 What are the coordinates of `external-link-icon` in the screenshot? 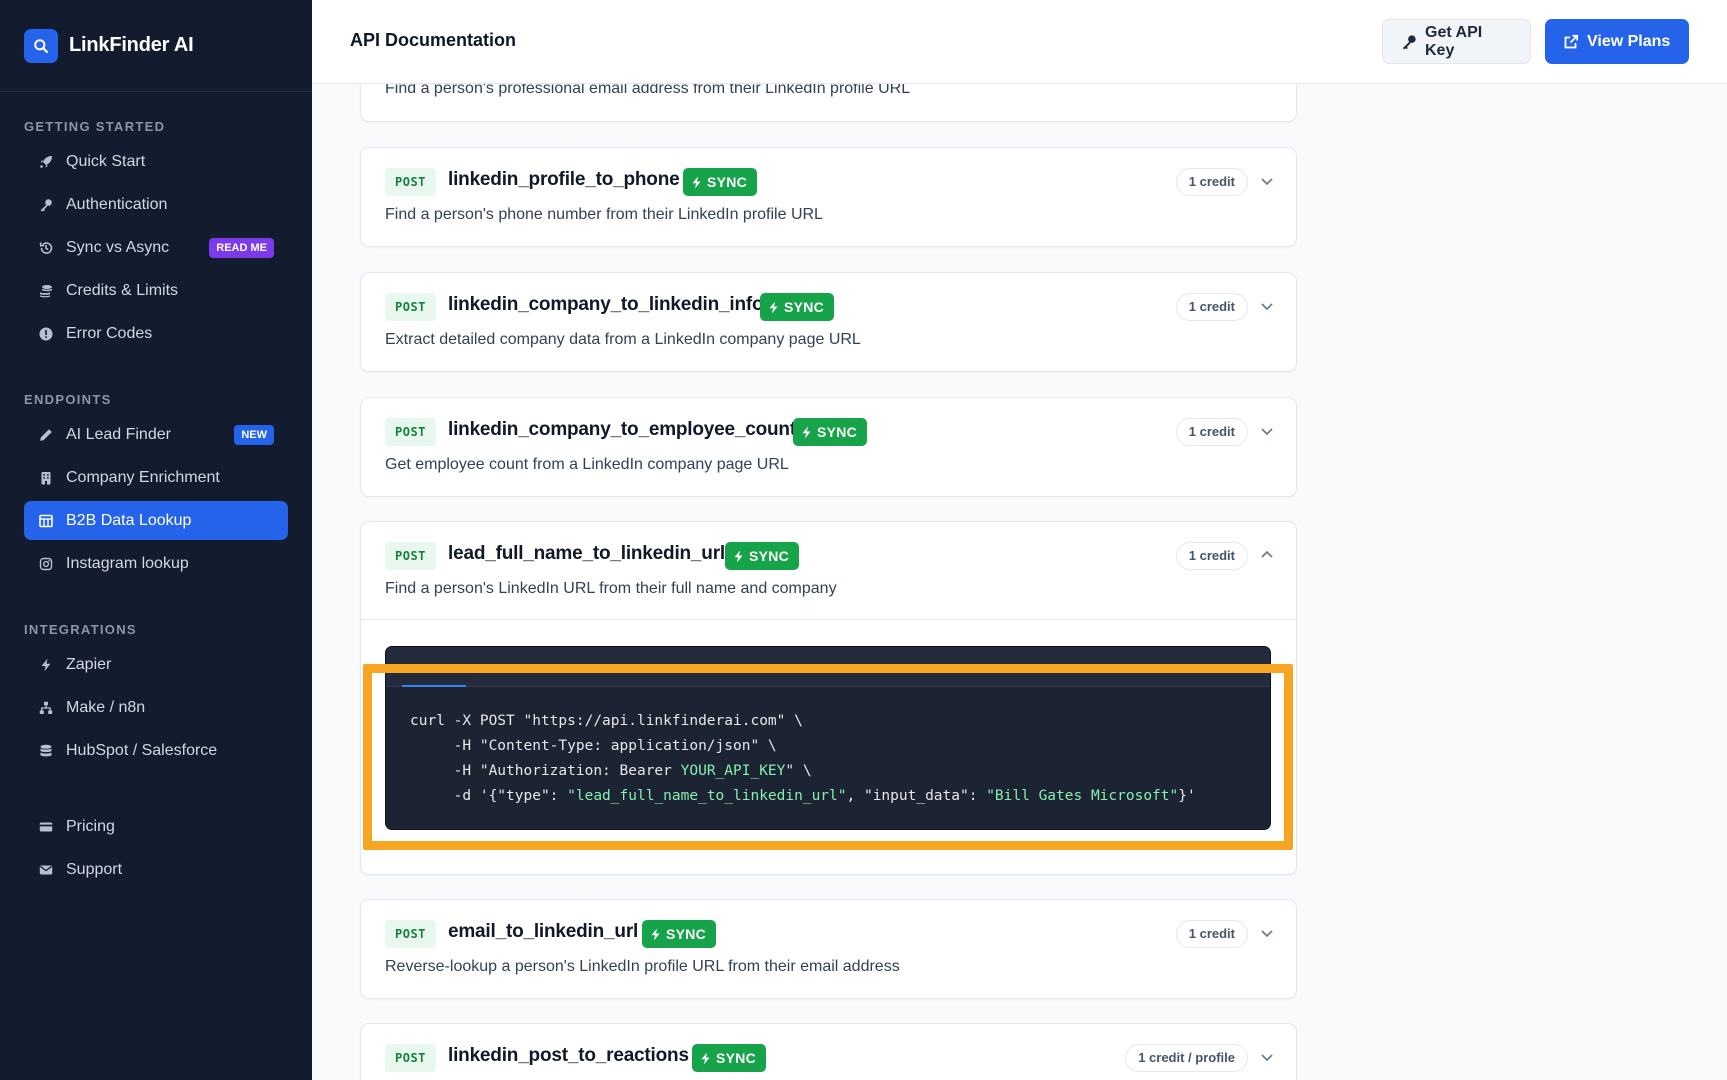 It's located at (1571, 42).